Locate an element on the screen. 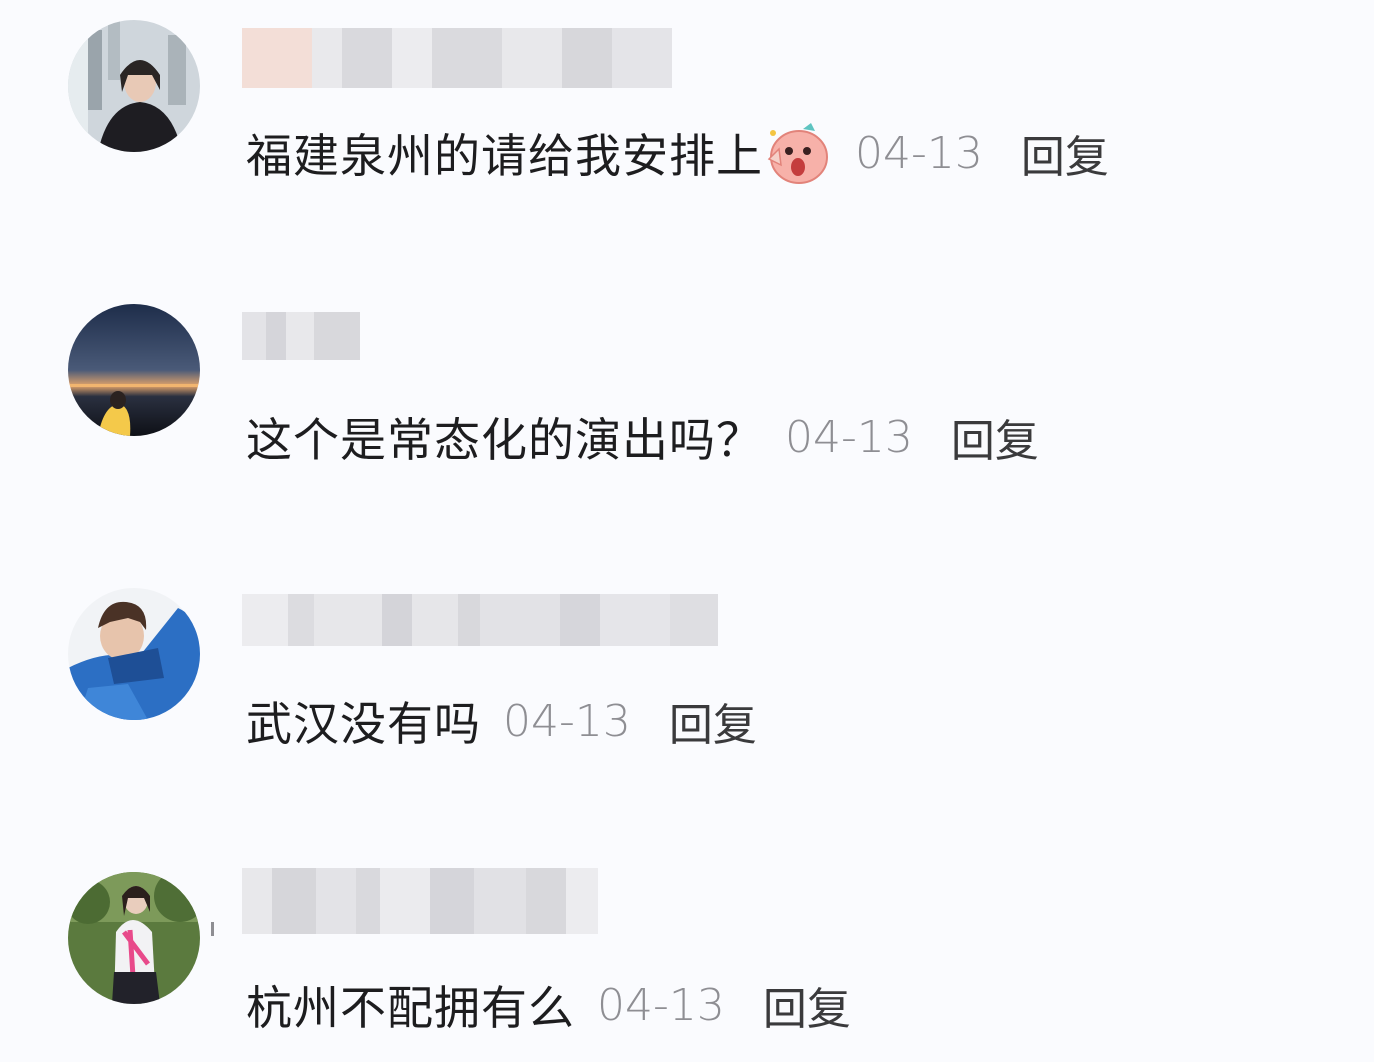 This screenshot has height=1062, width=1374. comment-line: 福建泉州的请给我安排上 04-13 回复 is located at coordinates (677, 153).